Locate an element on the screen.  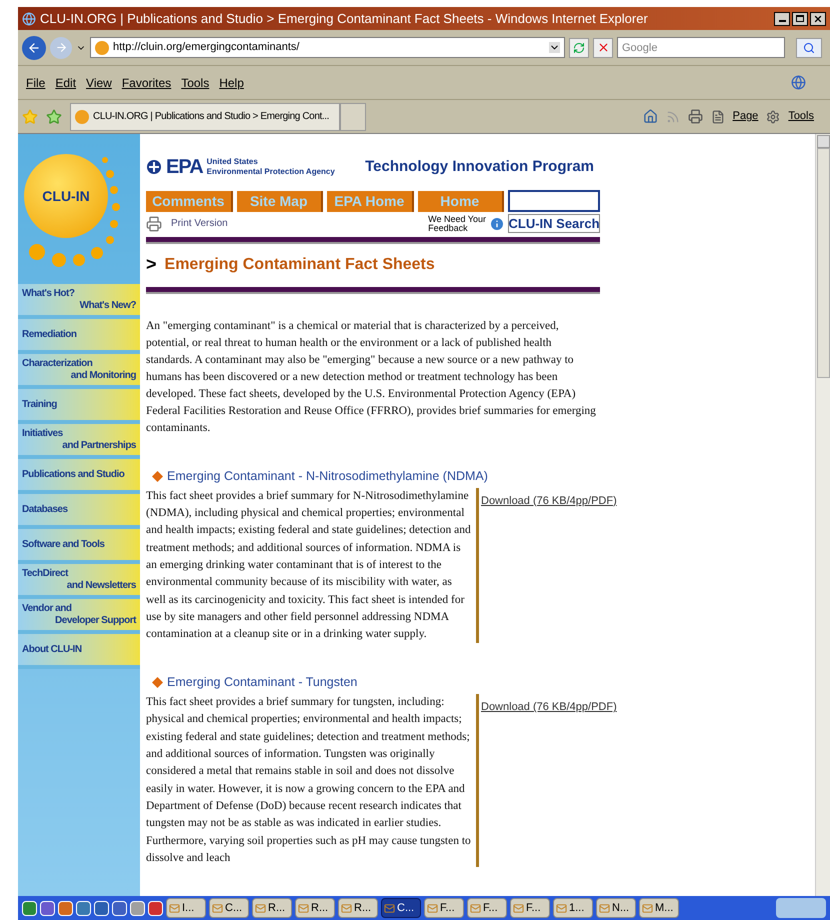
search-icon is located at coordinates (809, 48).